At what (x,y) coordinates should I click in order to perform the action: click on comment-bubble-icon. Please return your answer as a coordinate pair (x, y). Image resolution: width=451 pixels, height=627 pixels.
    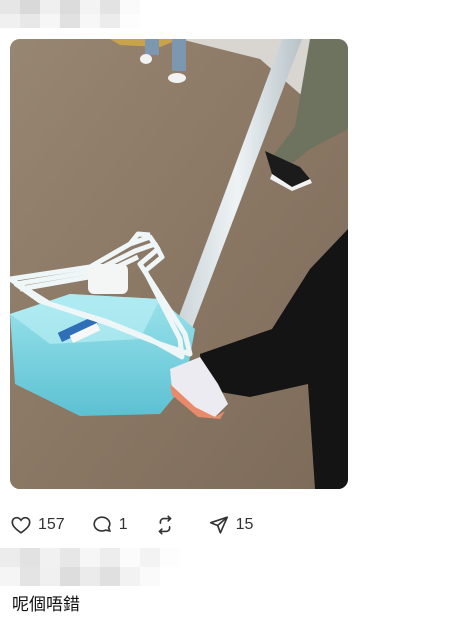
    Looking at the image, I should click on (102, 525).